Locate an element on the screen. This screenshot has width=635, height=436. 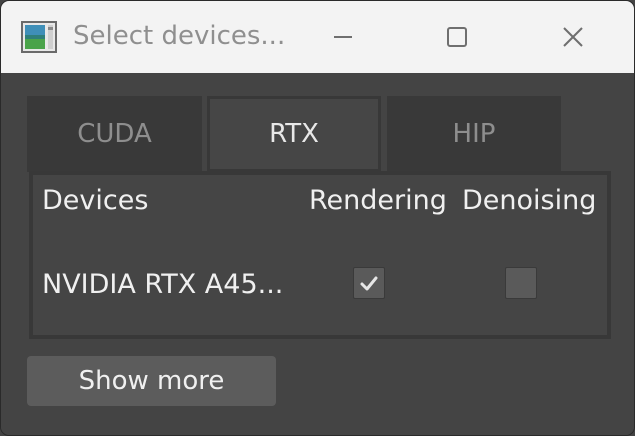
rendering-header: Rendering is located at coordinates (378, 200).